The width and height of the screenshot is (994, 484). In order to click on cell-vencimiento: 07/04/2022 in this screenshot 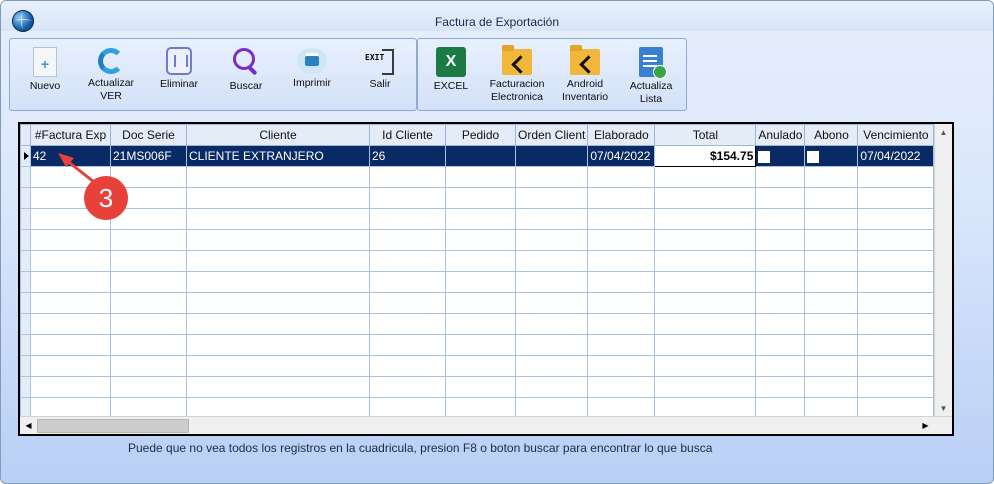, I will do `click(896, 156)`.